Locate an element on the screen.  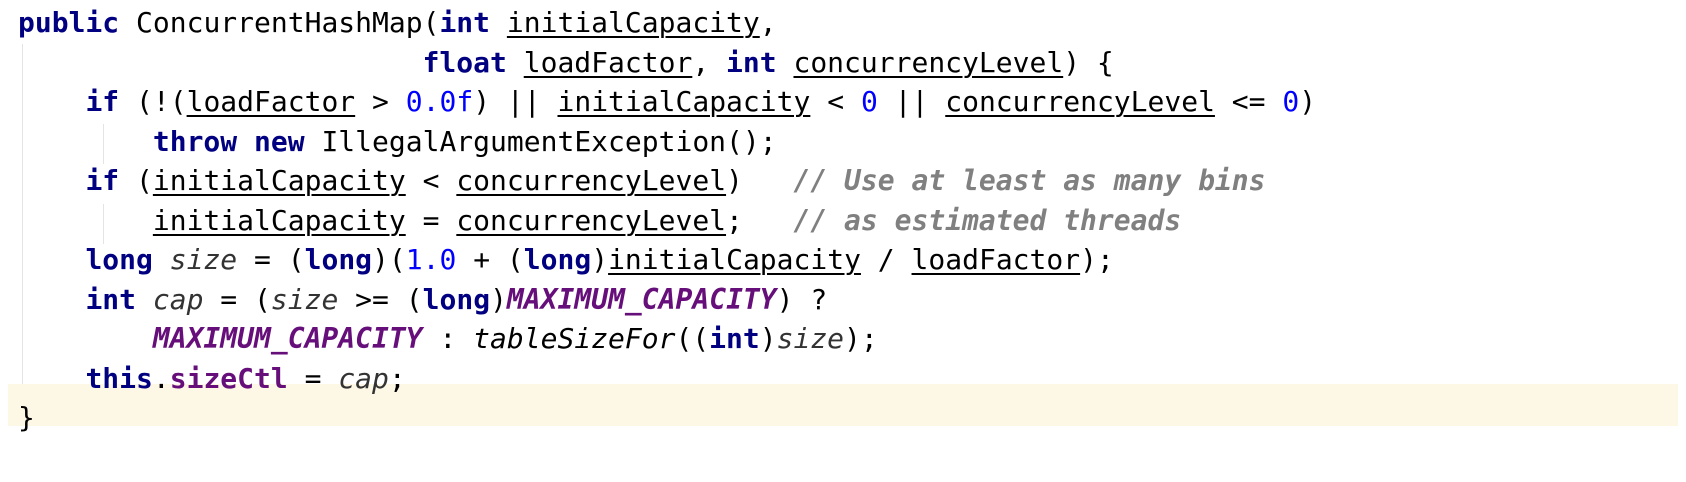
code-token: ) ? is located at coordinates (802, 299).